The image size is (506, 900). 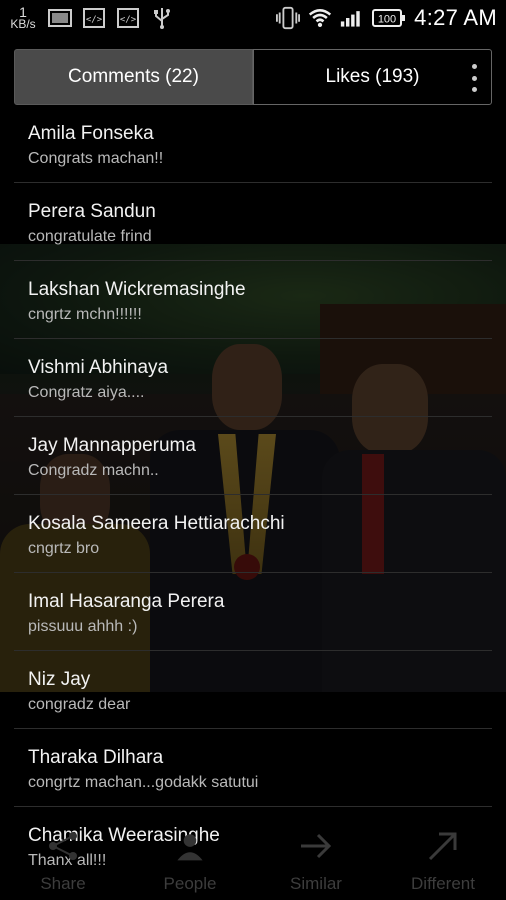 What do you see at coordinates (253, 690) in the screenshot?
I see `list-item: Niz Jay congradz dear` at bounding box center [253, 690].